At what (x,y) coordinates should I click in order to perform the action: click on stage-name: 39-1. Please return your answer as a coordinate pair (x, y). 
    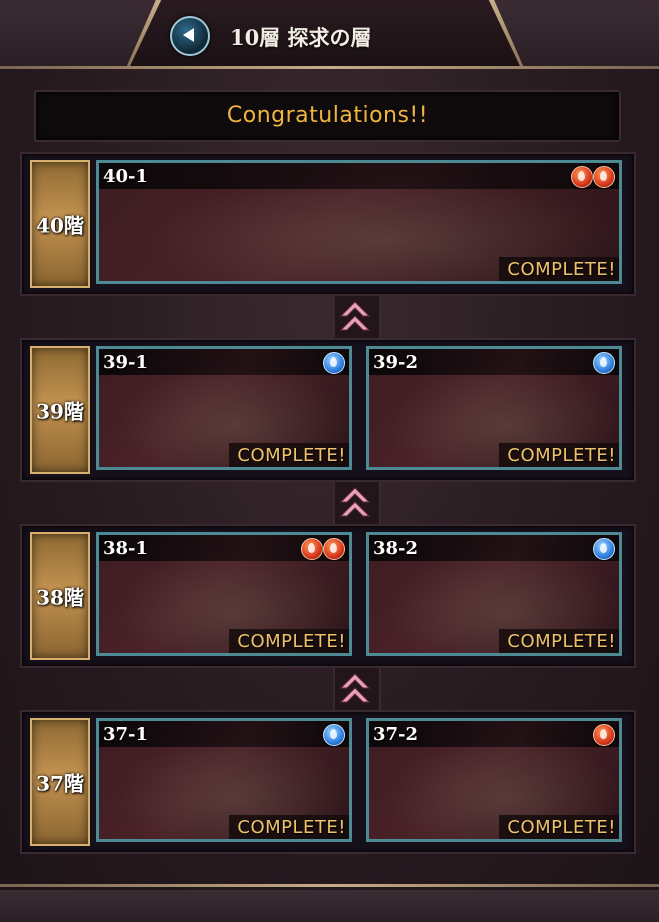
    Looking at the image, I should click on (126, 362).